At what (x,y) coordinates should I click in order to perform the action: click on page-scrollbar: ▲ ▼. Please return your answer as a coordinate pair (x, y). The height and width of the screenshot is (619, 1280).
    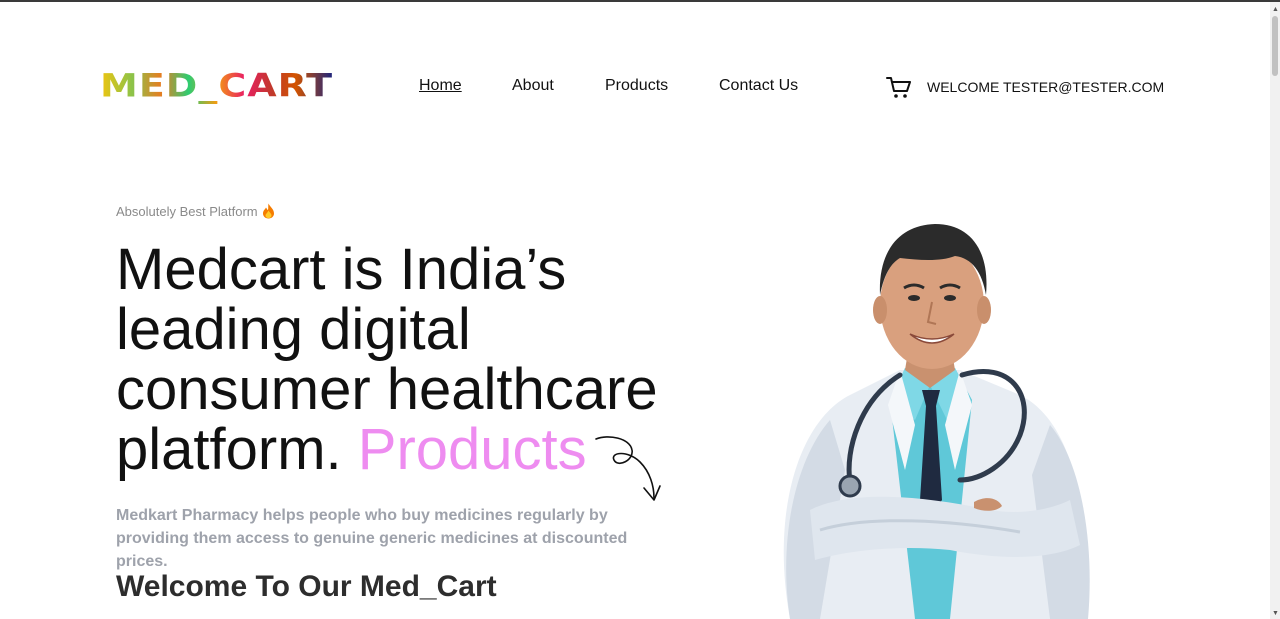
    Looking at the image, I should click on (1275, 310).